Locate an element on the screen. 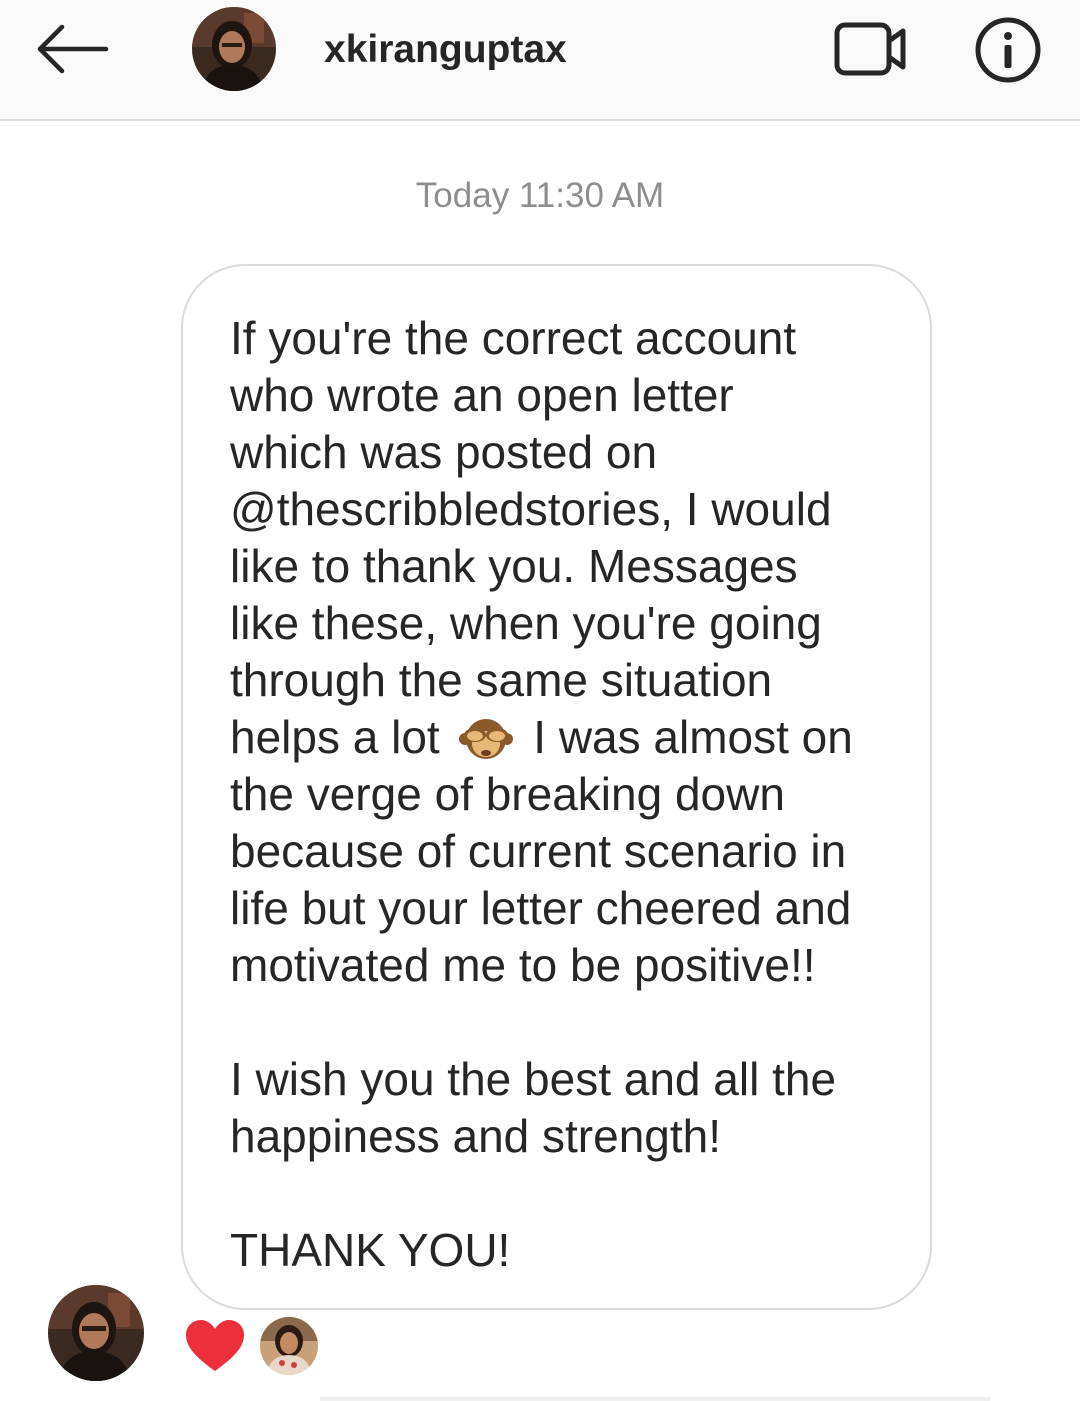  back-button is located at coordinates (72, 49).